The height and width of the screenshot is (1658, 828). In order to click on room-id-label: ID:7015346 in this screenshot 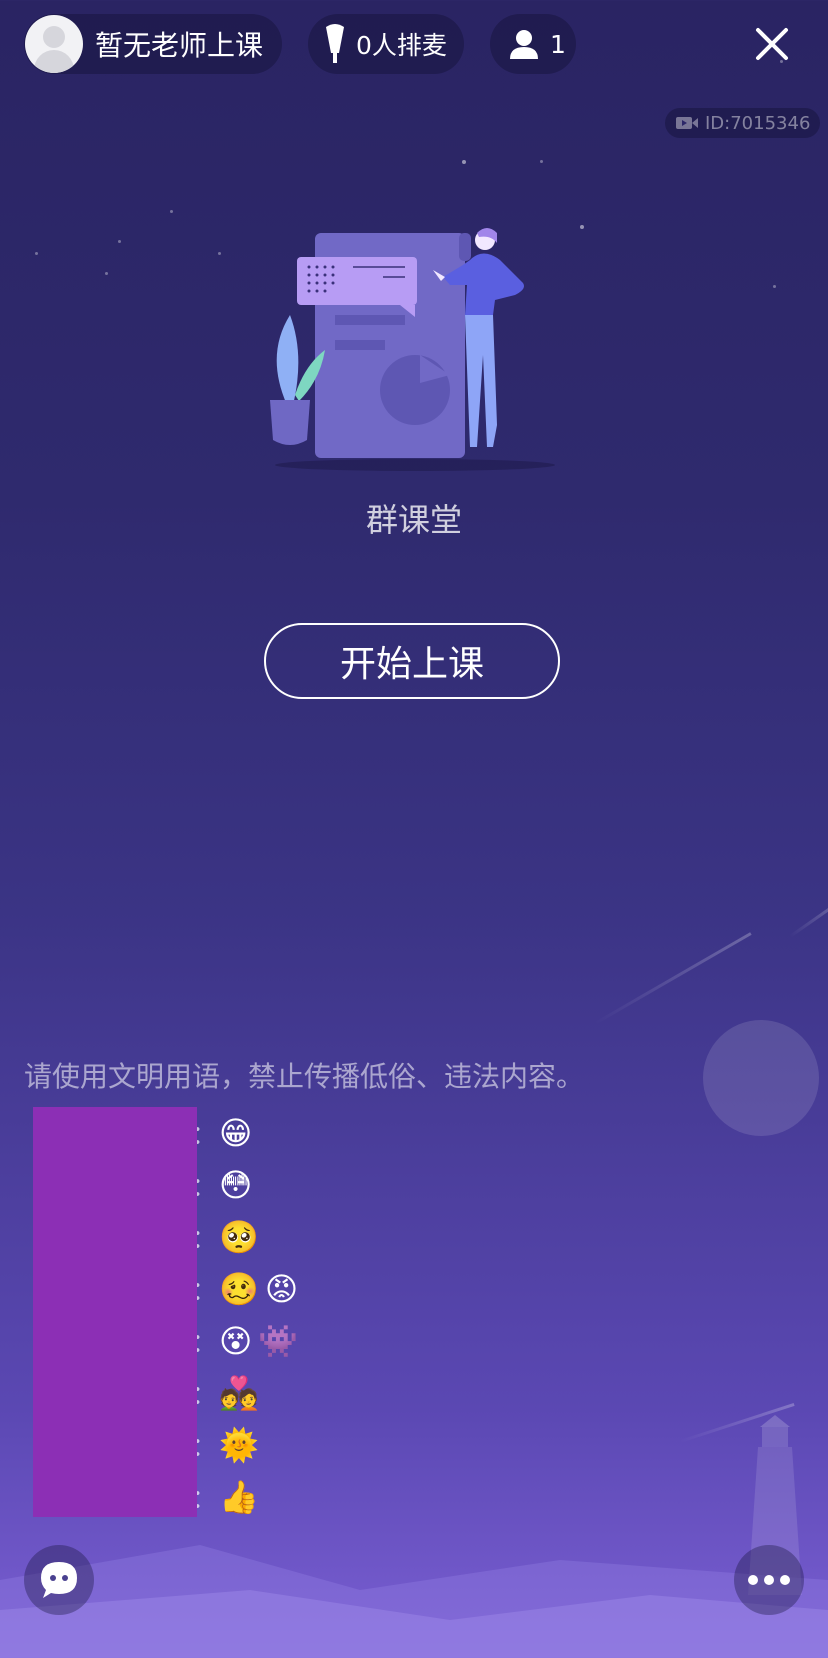, I will do `click(758, 123)`.